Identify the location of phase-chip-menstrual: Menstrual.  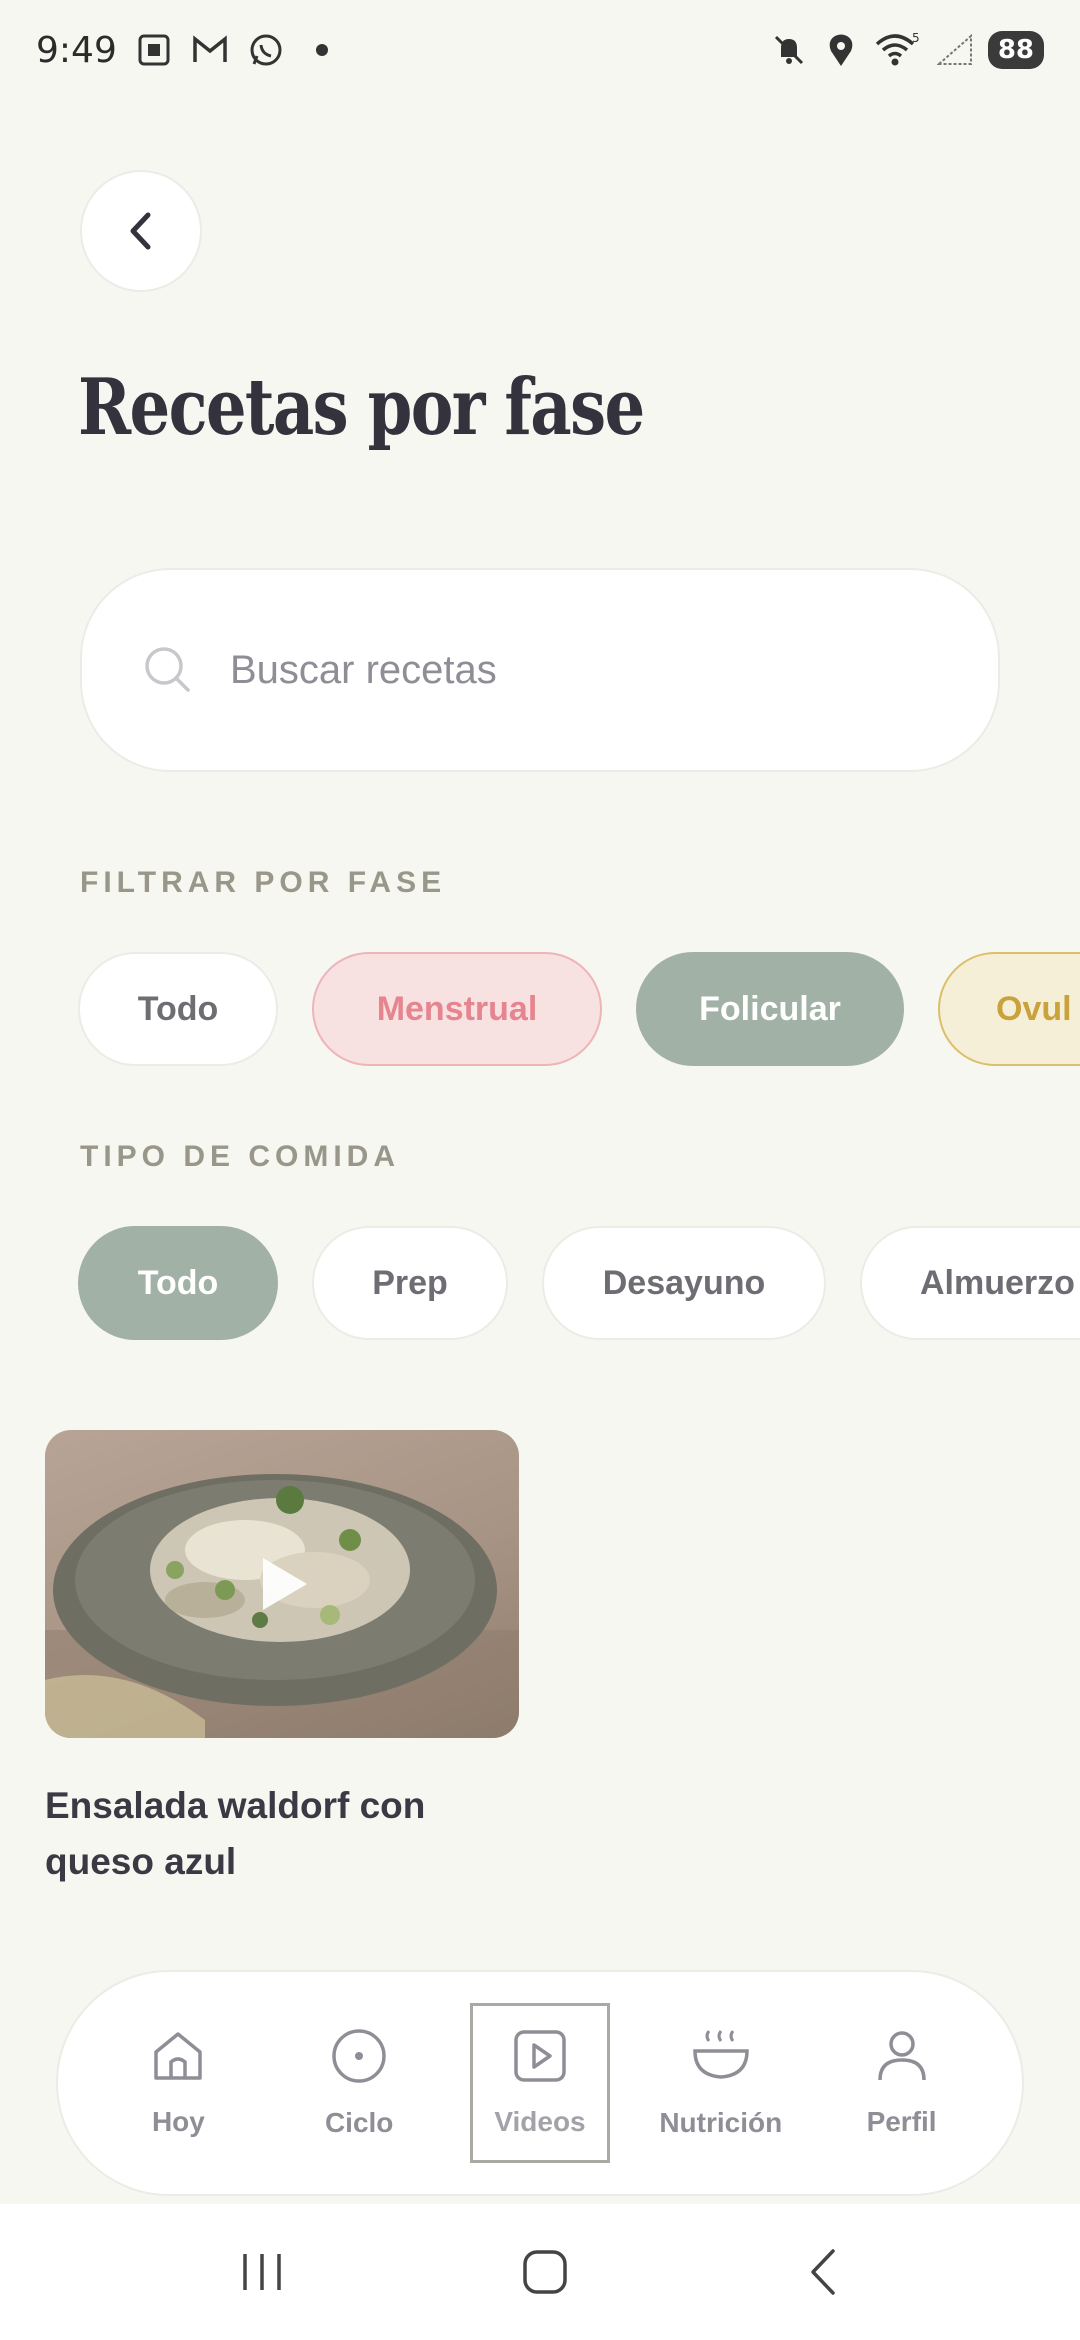
(457, 1009).